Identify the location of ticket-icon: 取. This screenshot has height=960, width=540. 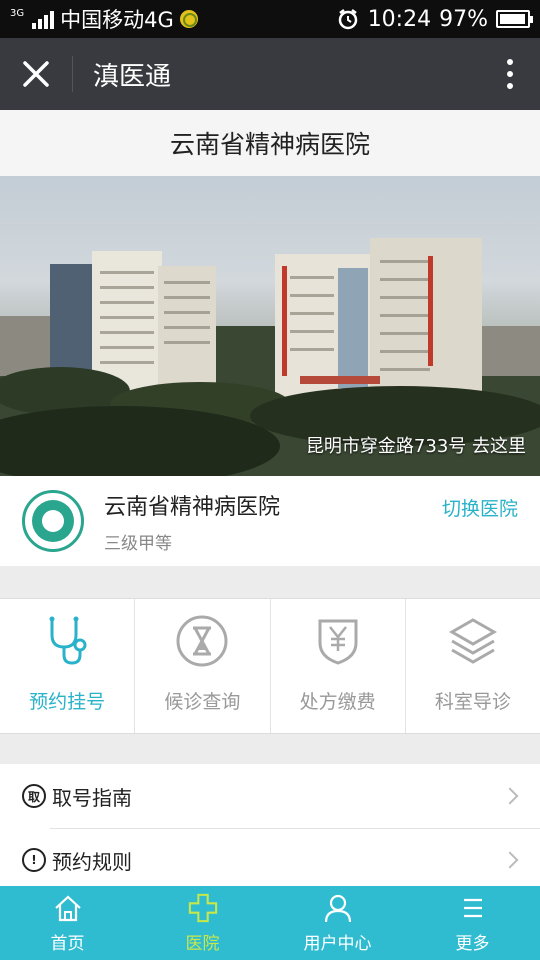
(34, 796).